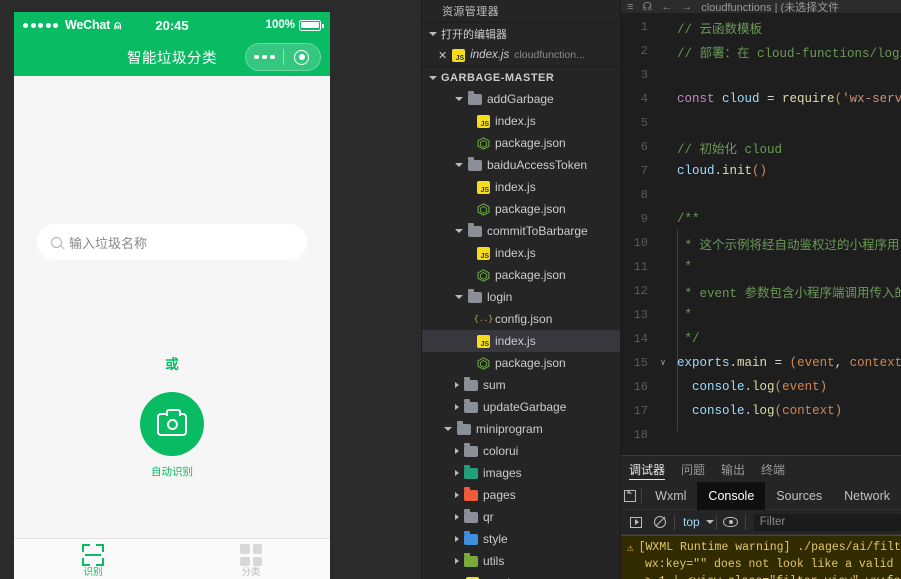 This screenshot has height=579, width=901. I want to click on eye-icon, so click(731, 522).